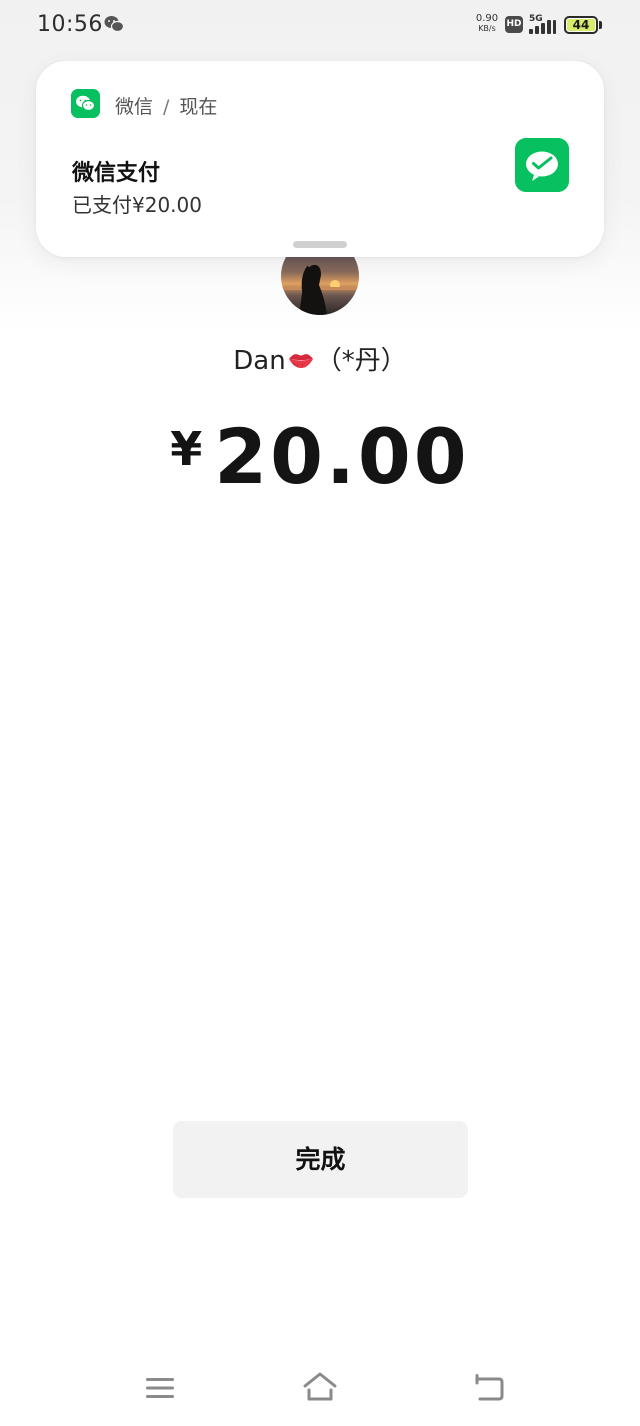  What do you see at coordinates (85, 103) in the screenshot?
I see `wechat-app-icon` at bounding box center [85, 103].